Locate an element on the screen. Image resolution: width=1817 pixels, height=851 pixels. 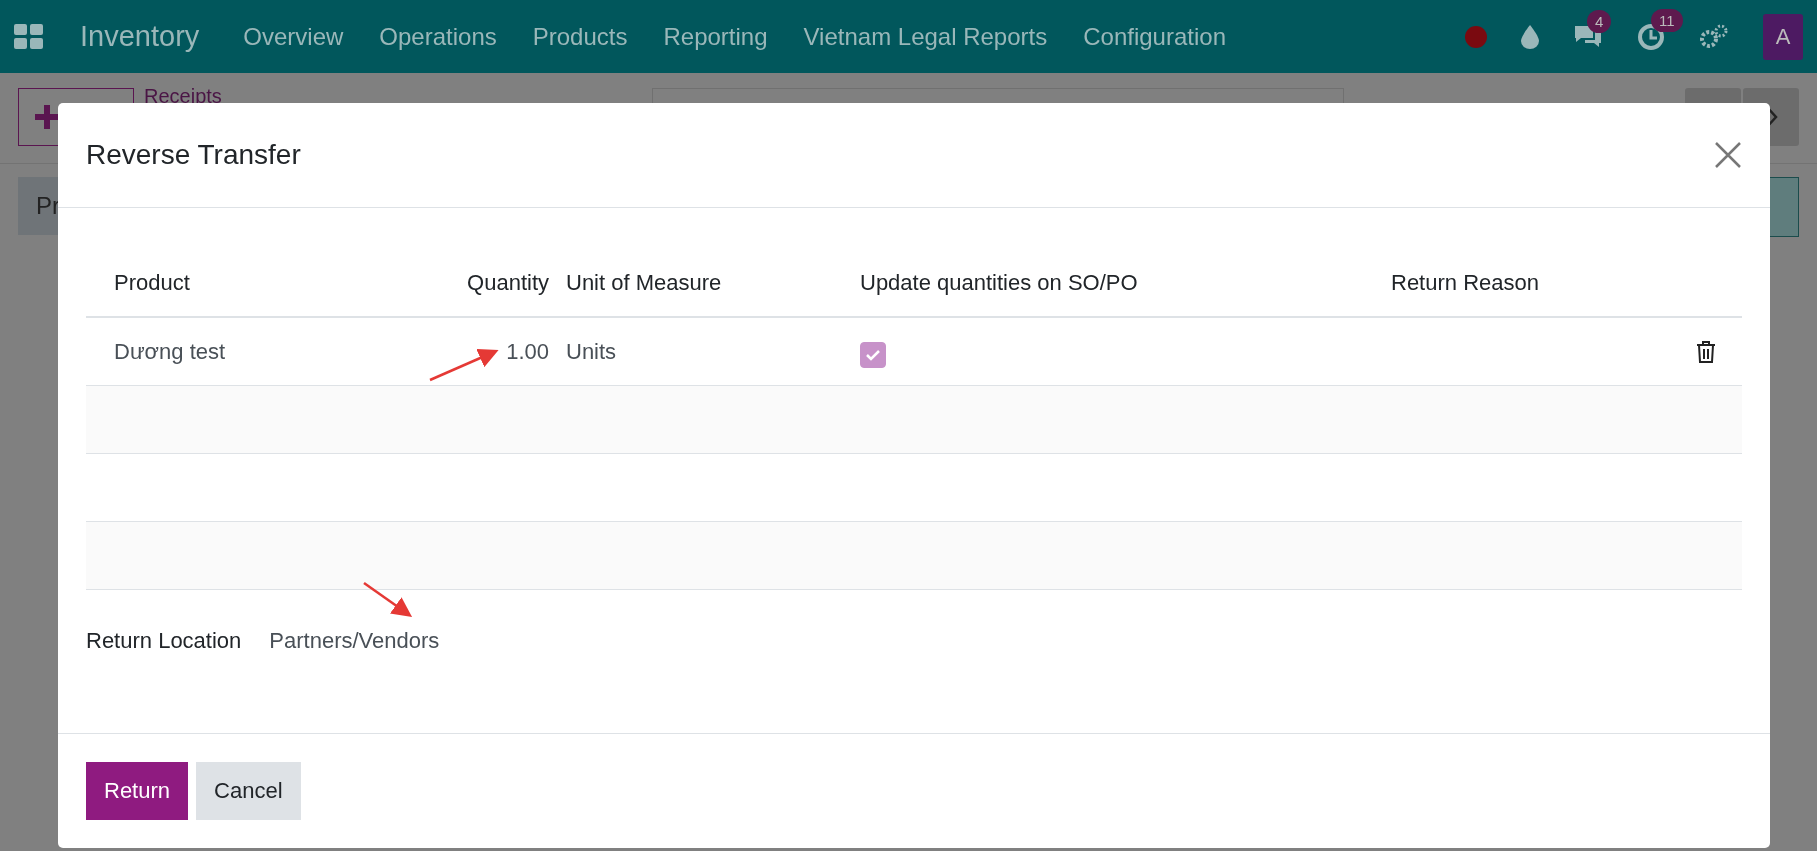
column-header: Update quantities on SO/PO is located at coordinates (1125, 284).